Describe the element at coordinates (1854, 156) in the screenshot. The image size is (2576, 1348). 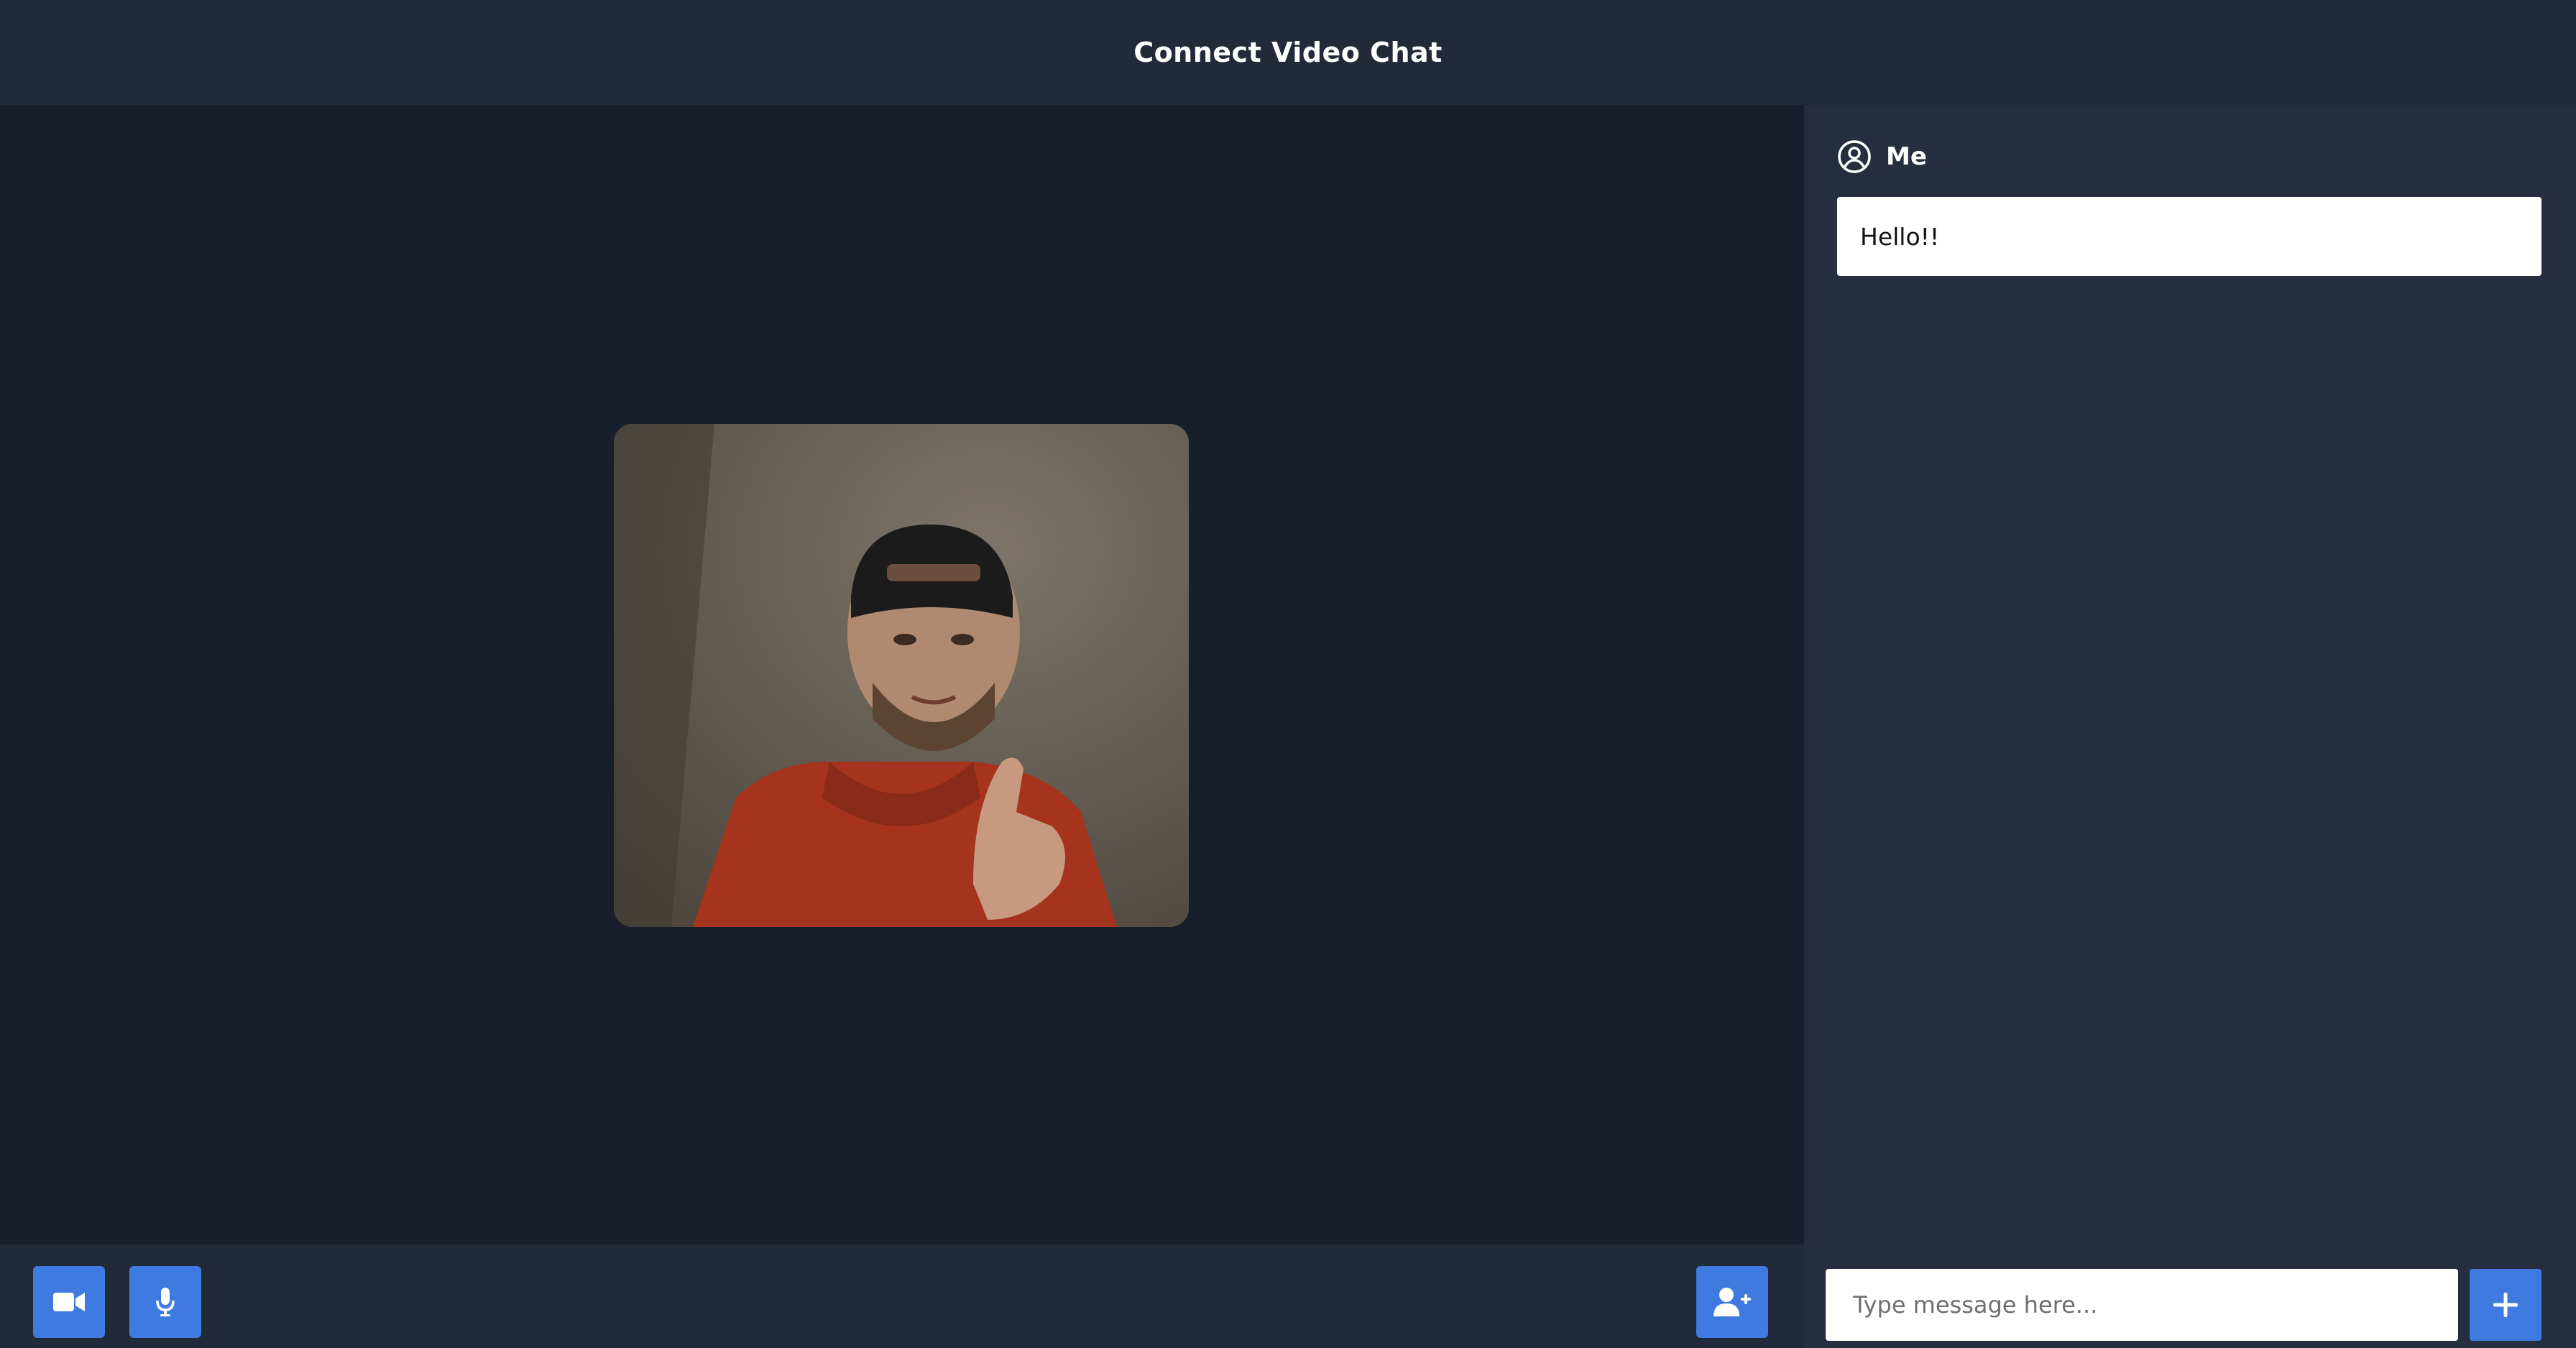
I see `user-circle-icon` at that location.